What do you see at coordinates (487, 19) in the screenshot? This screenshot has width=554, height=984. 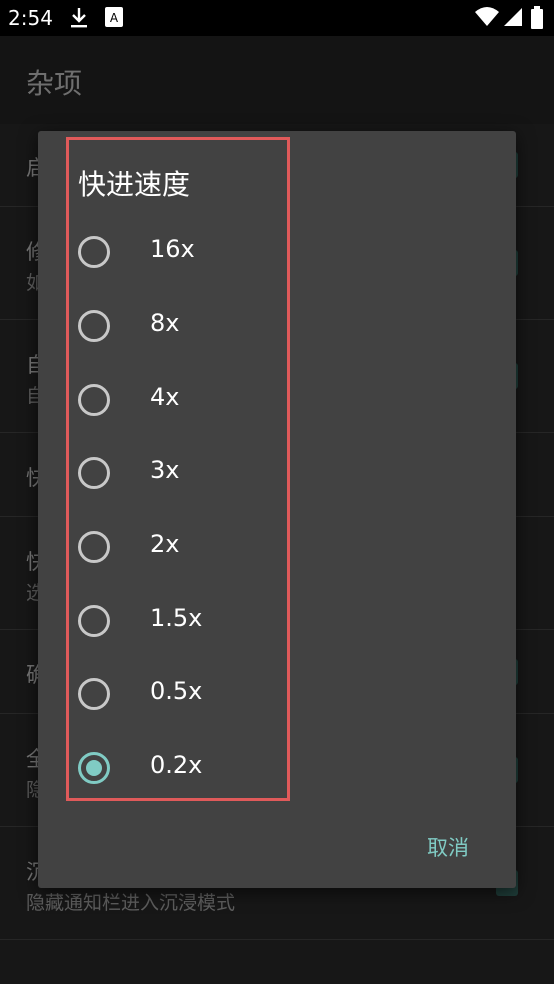 I see `wifi-icon` at bounding box center [487, 19].